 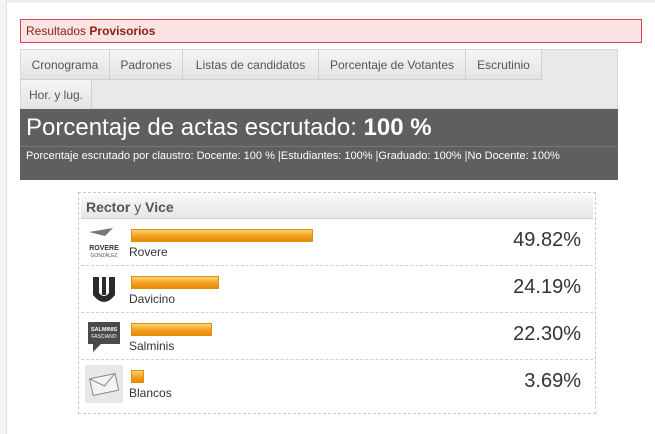 I want to click on result-percent: 49.82%, so click(x=547, y=240).